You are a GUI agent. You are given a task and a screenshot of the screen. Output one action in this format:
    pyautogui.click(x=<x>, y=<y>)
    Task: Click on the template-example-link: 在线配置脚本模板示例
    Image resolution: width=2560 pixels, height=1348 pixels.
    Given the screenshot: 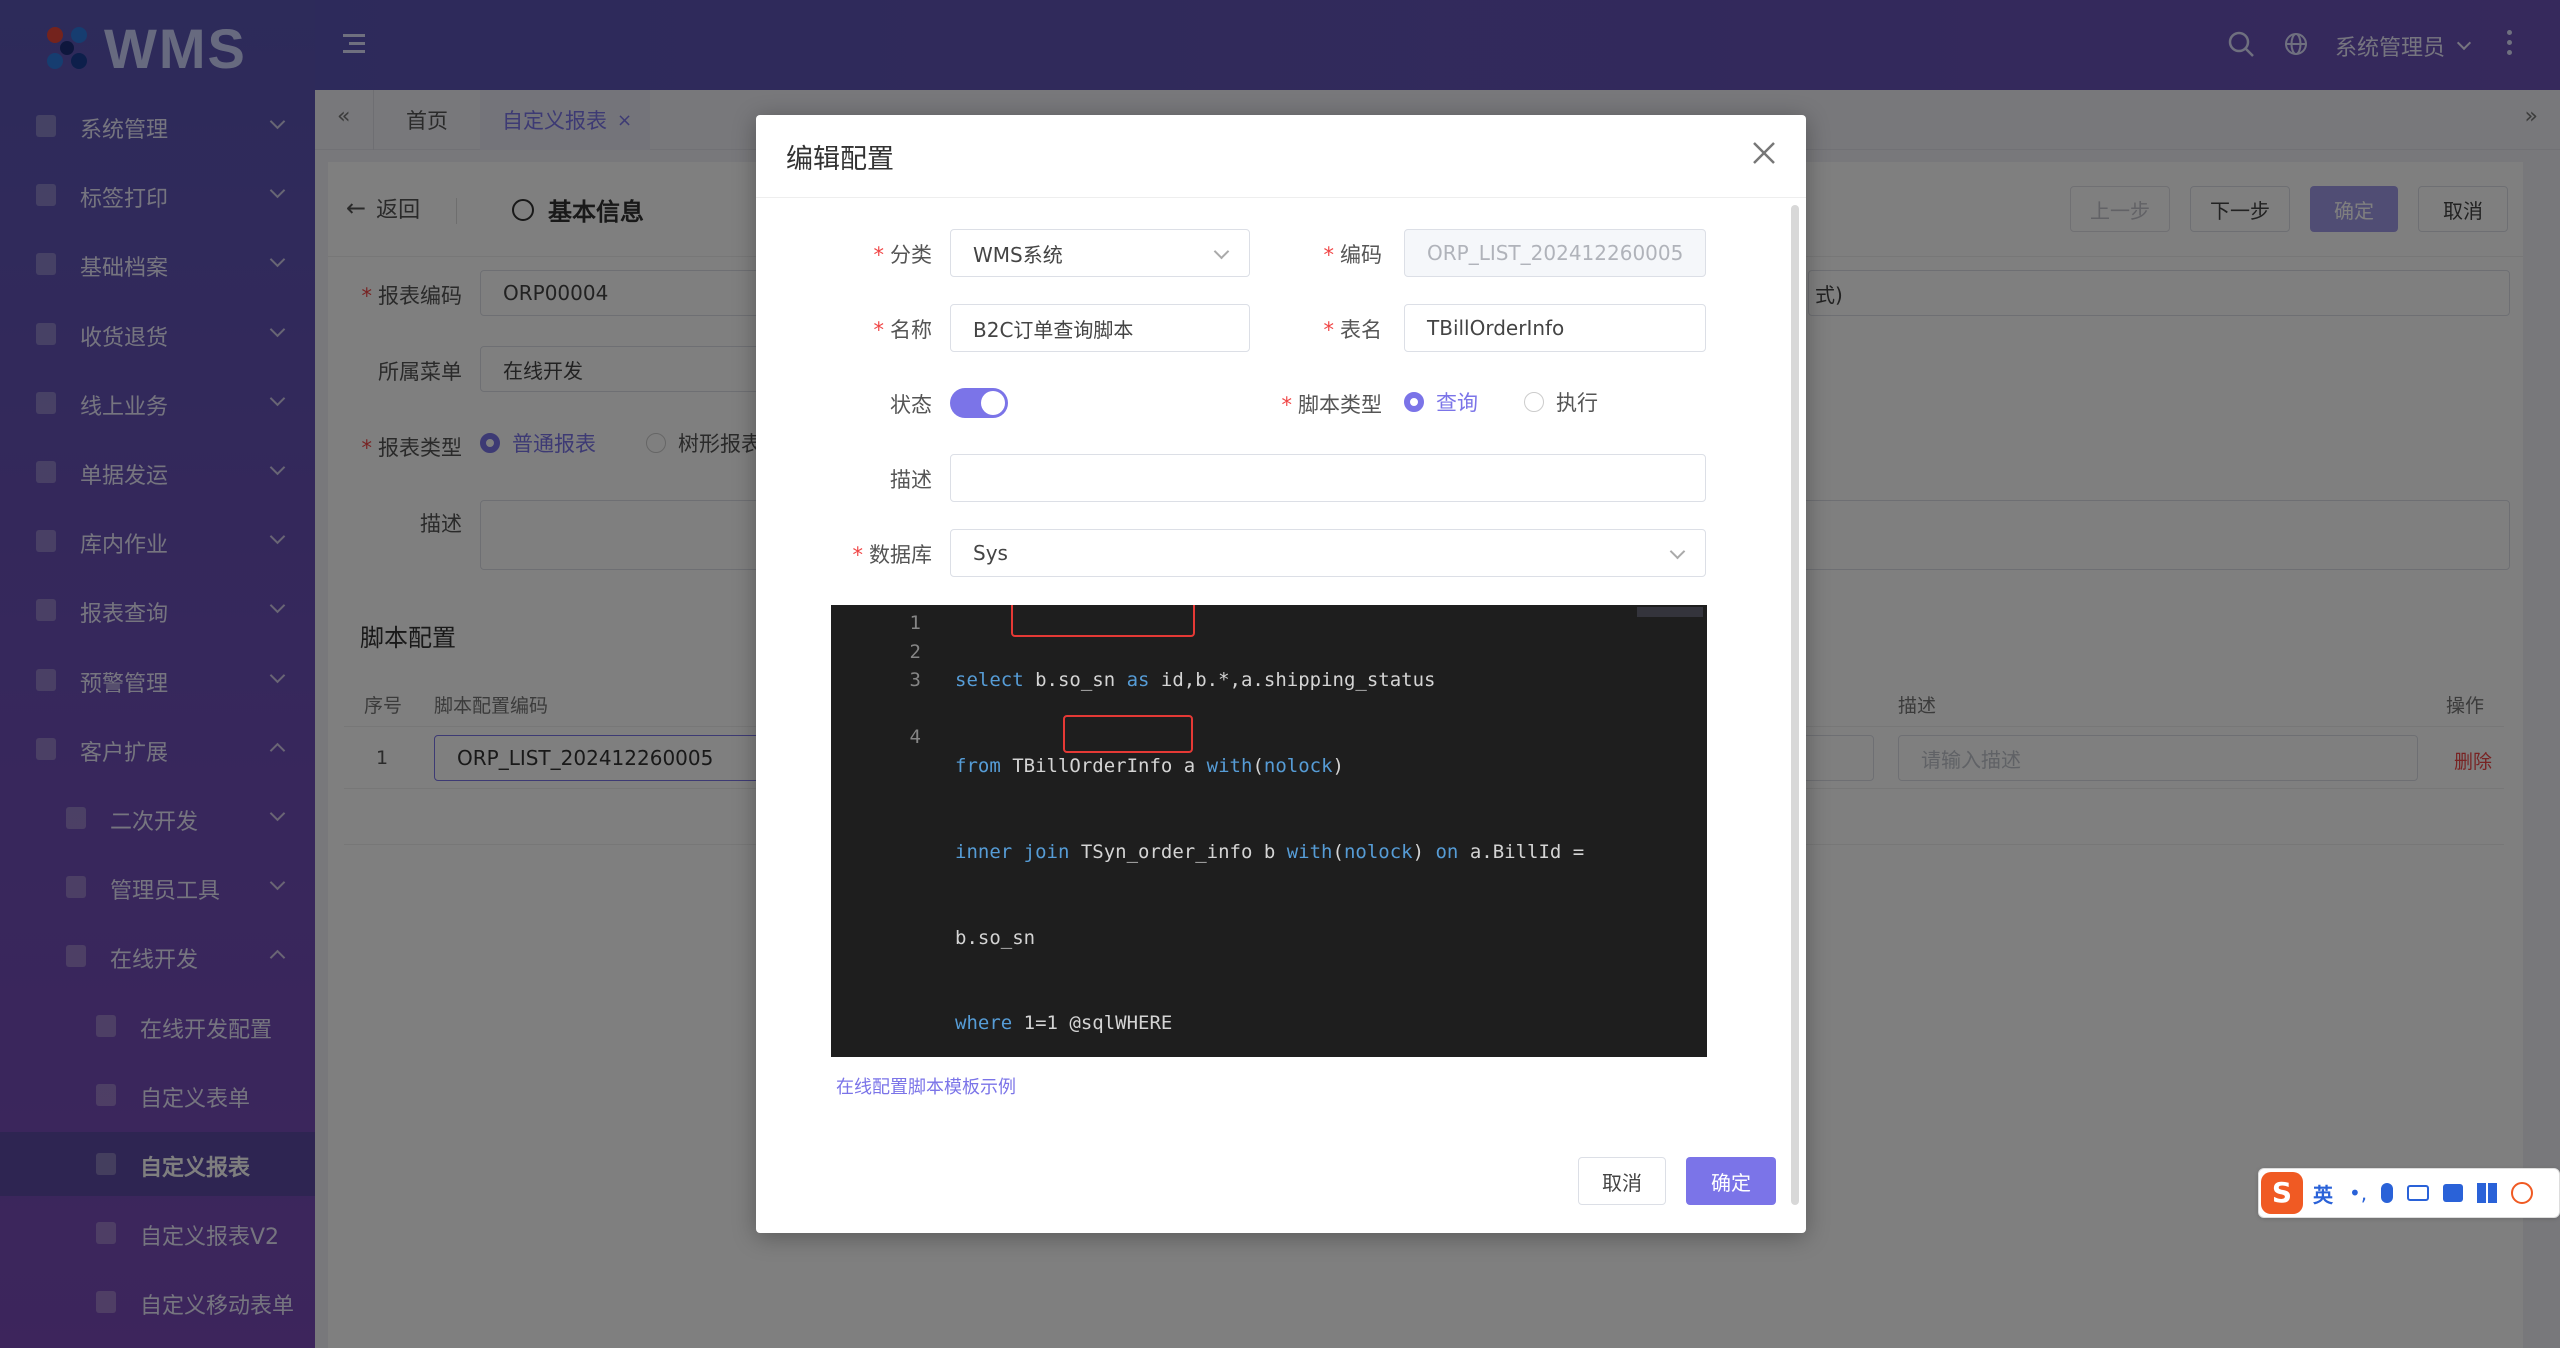 What is the action you would take?
    pyautogui.click(x=926, y=1086)
    